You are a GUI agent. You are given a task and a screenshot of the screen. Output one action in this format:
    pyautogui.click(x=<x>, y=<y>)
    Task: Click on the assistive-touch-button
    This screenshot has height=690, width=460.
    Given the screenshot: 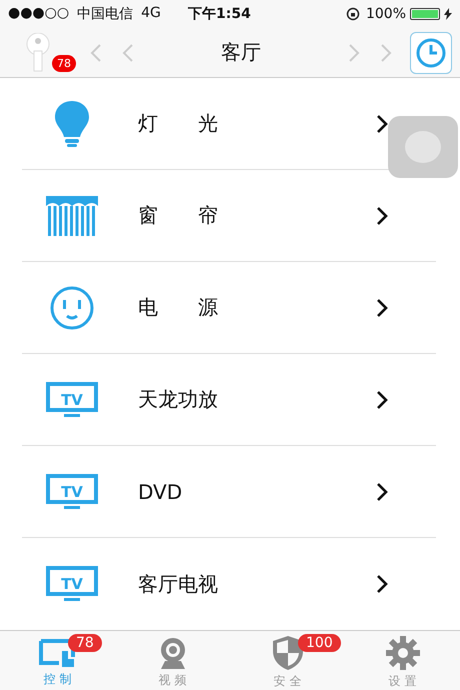 What is the action you would take?
    pyautogui.click(x=423, y=147)
    